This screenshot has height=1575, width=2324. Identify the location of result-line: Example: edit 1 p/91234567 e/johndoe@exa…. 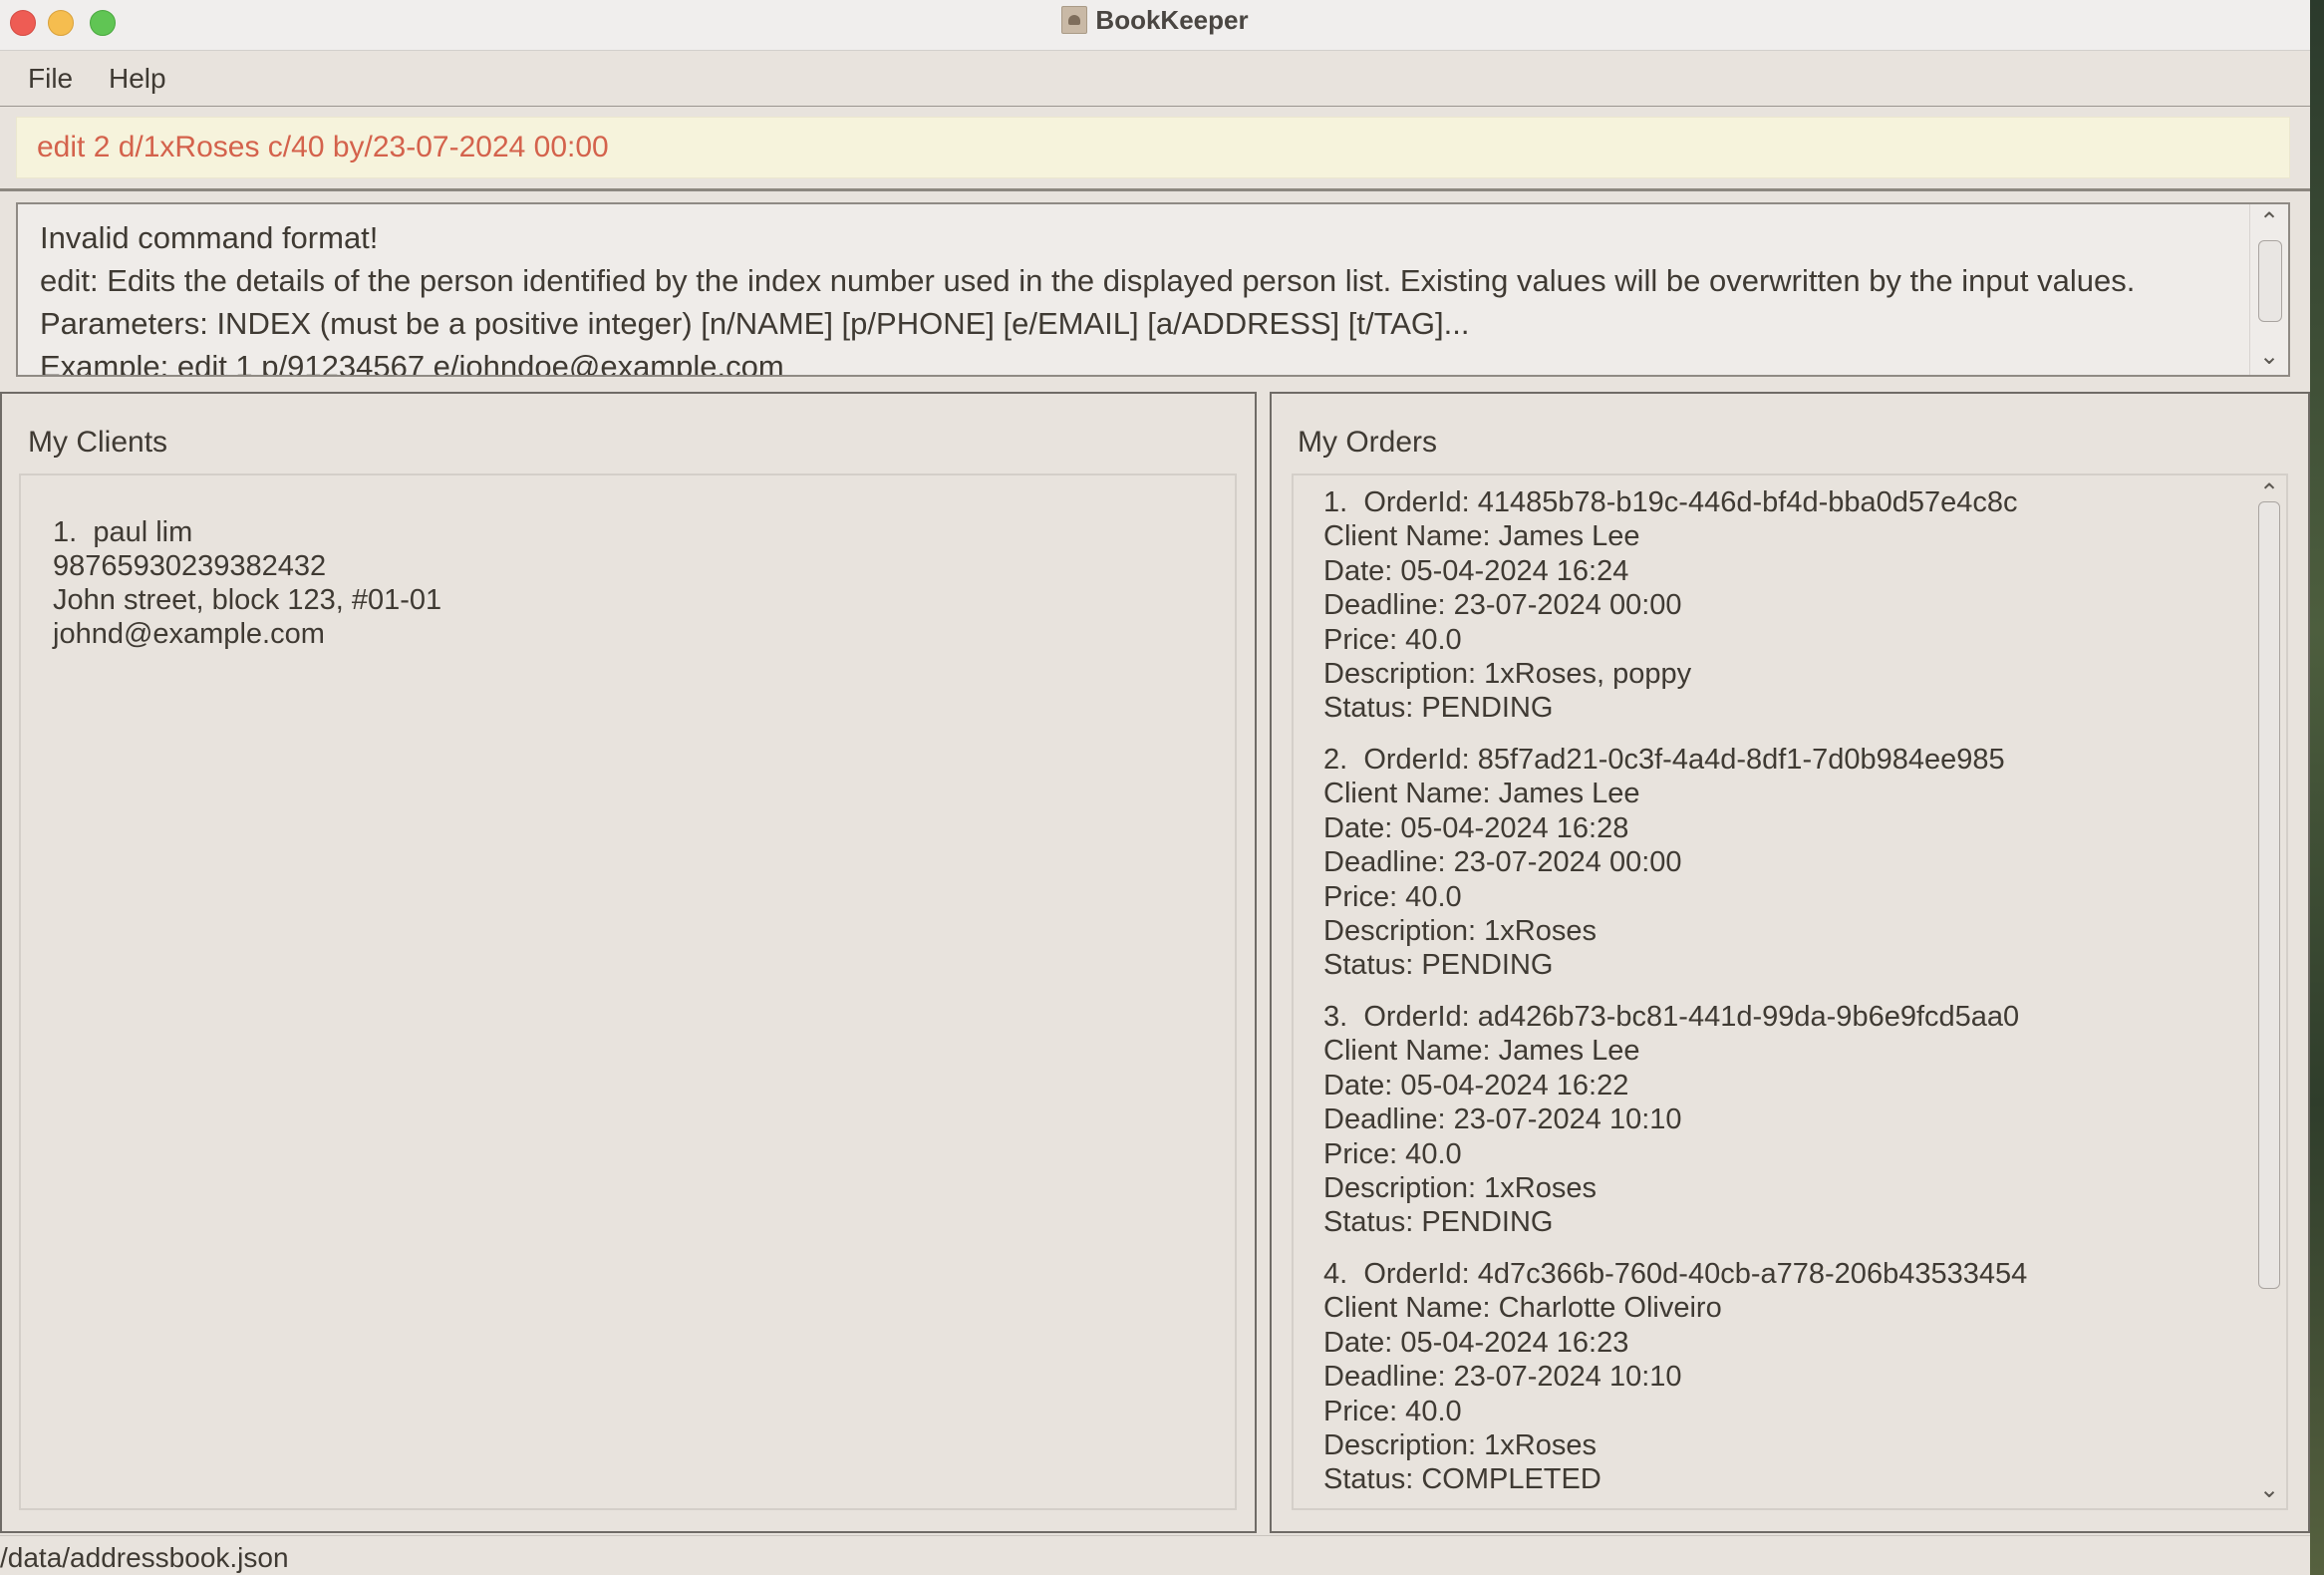
(412, 363).